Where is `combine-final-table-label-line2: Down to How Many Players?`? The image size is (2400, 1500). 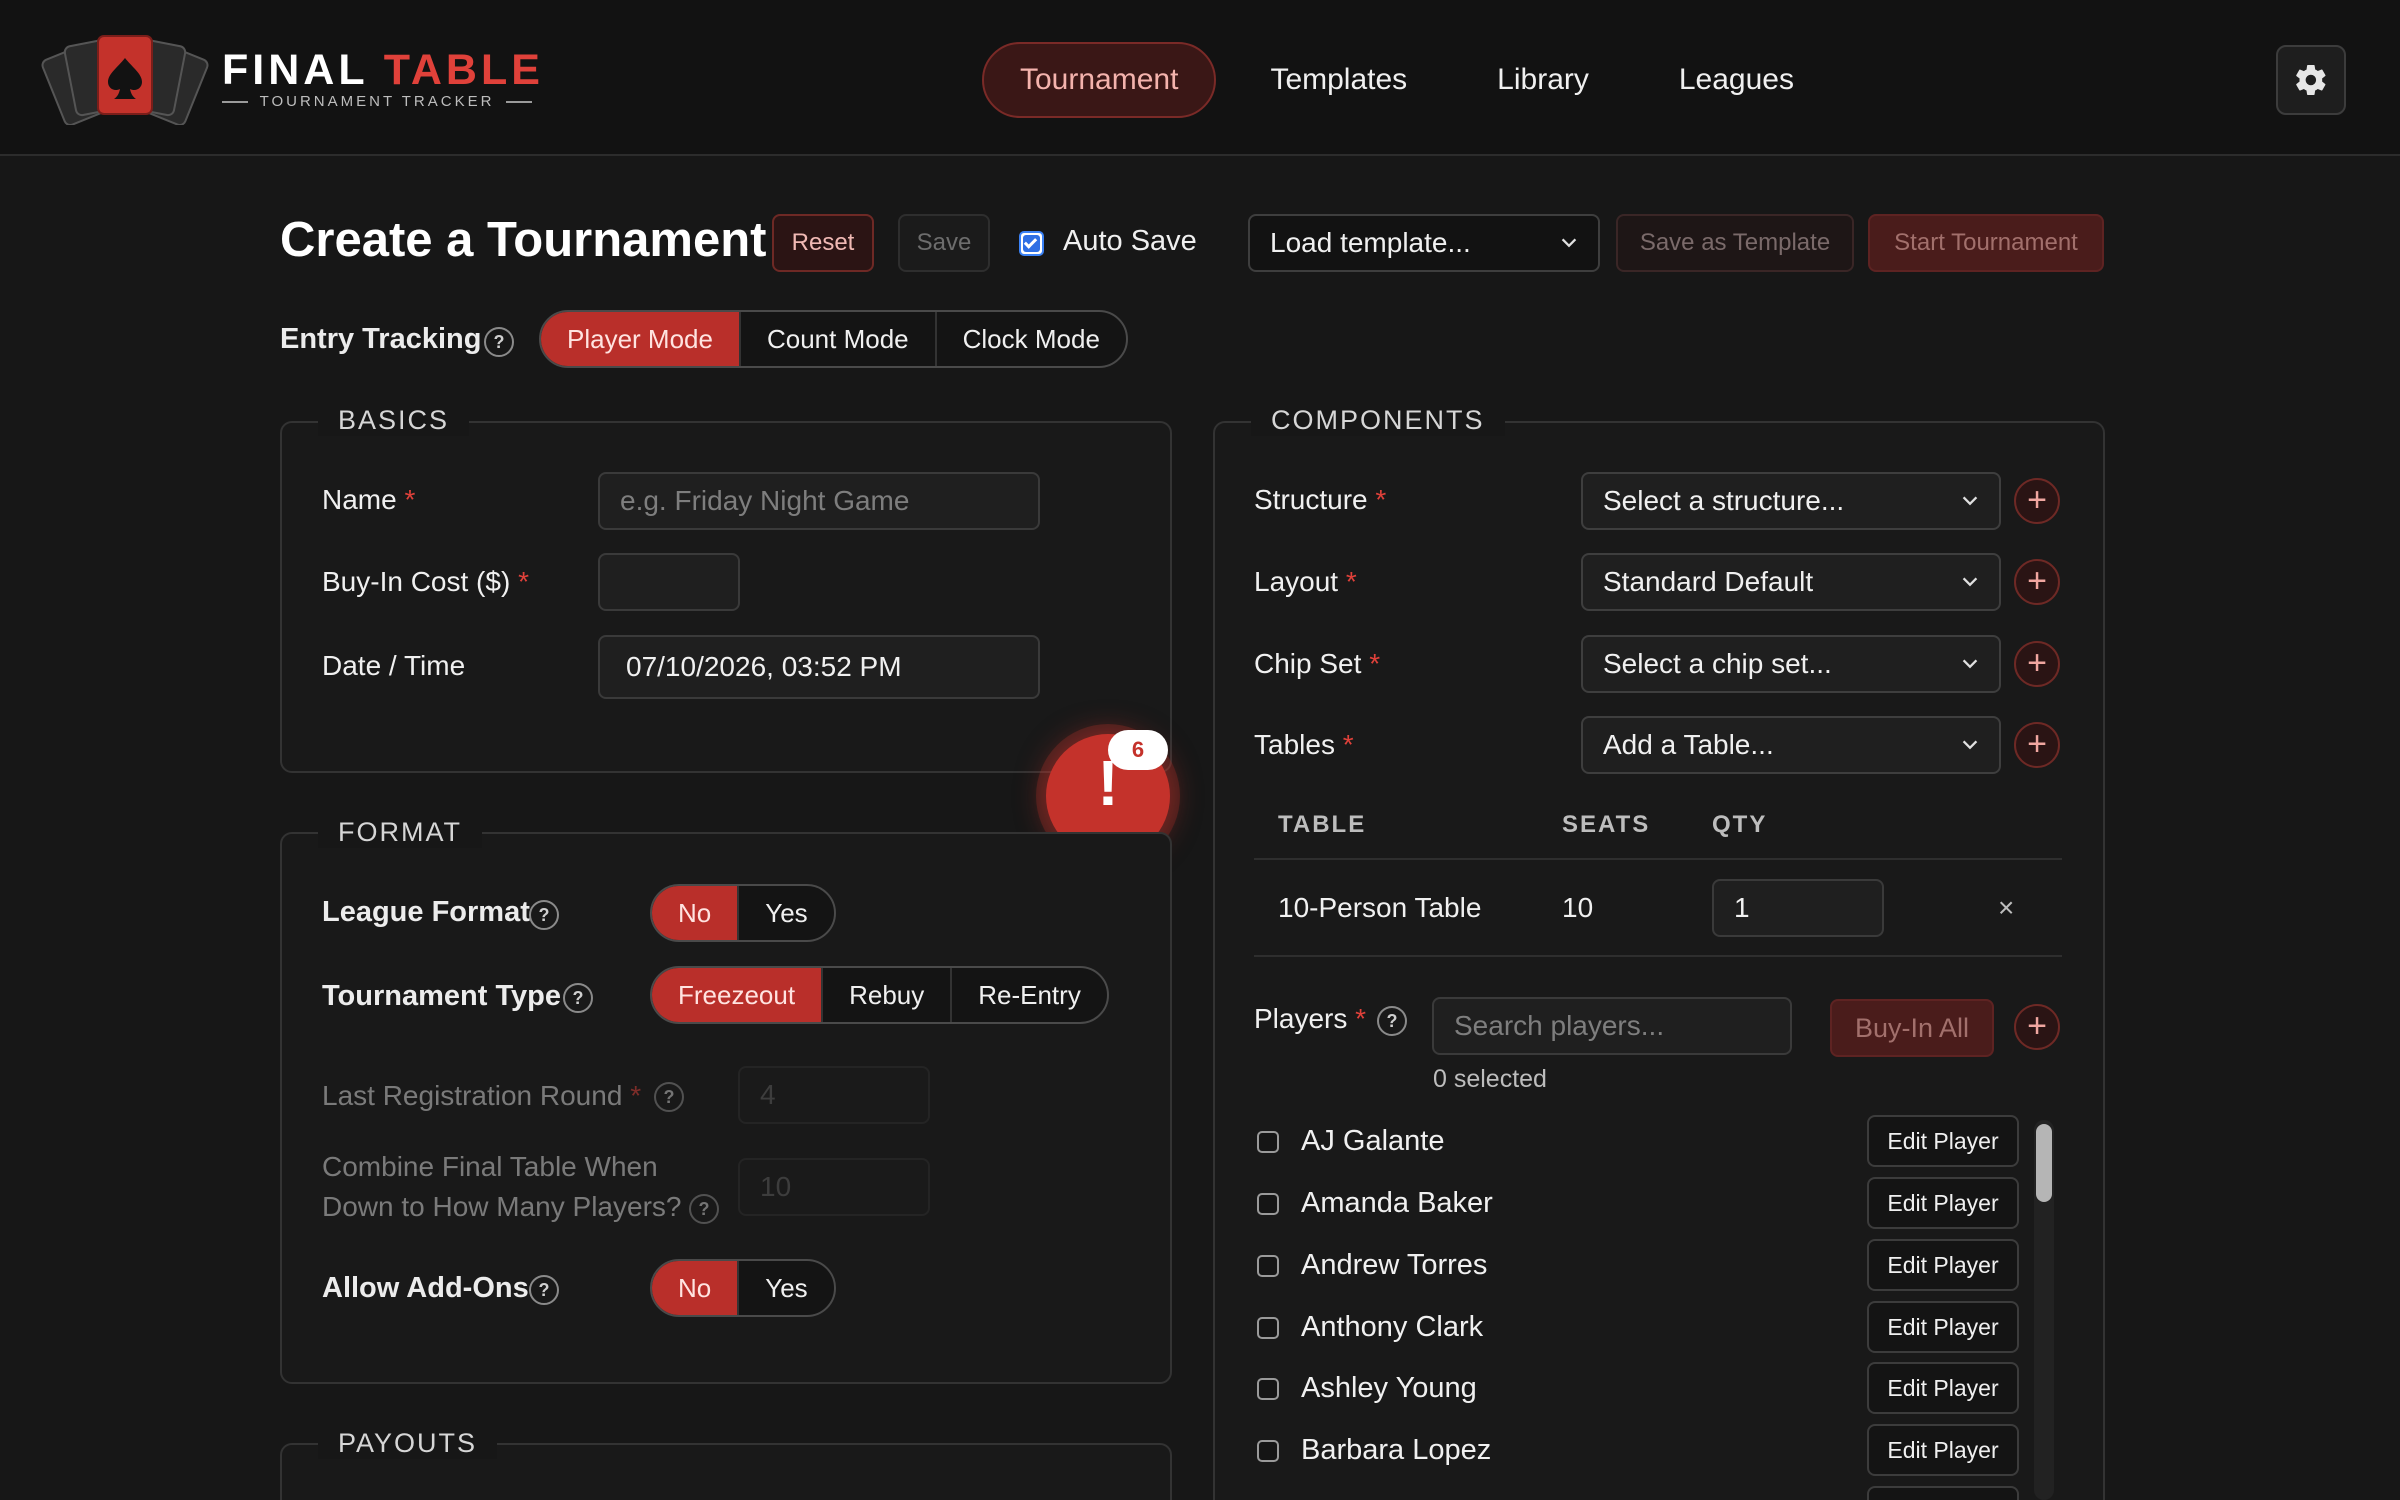 combine-final-table-label-line2: Down to How Many Players? is located at coordinates (502, 1206).